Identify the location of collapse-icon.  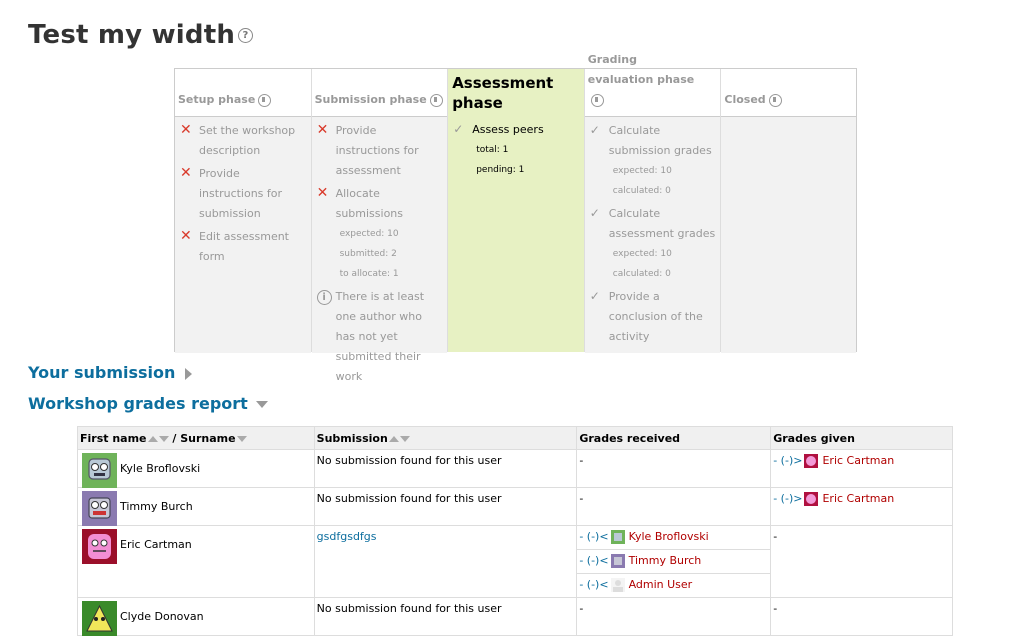
(261, 404).